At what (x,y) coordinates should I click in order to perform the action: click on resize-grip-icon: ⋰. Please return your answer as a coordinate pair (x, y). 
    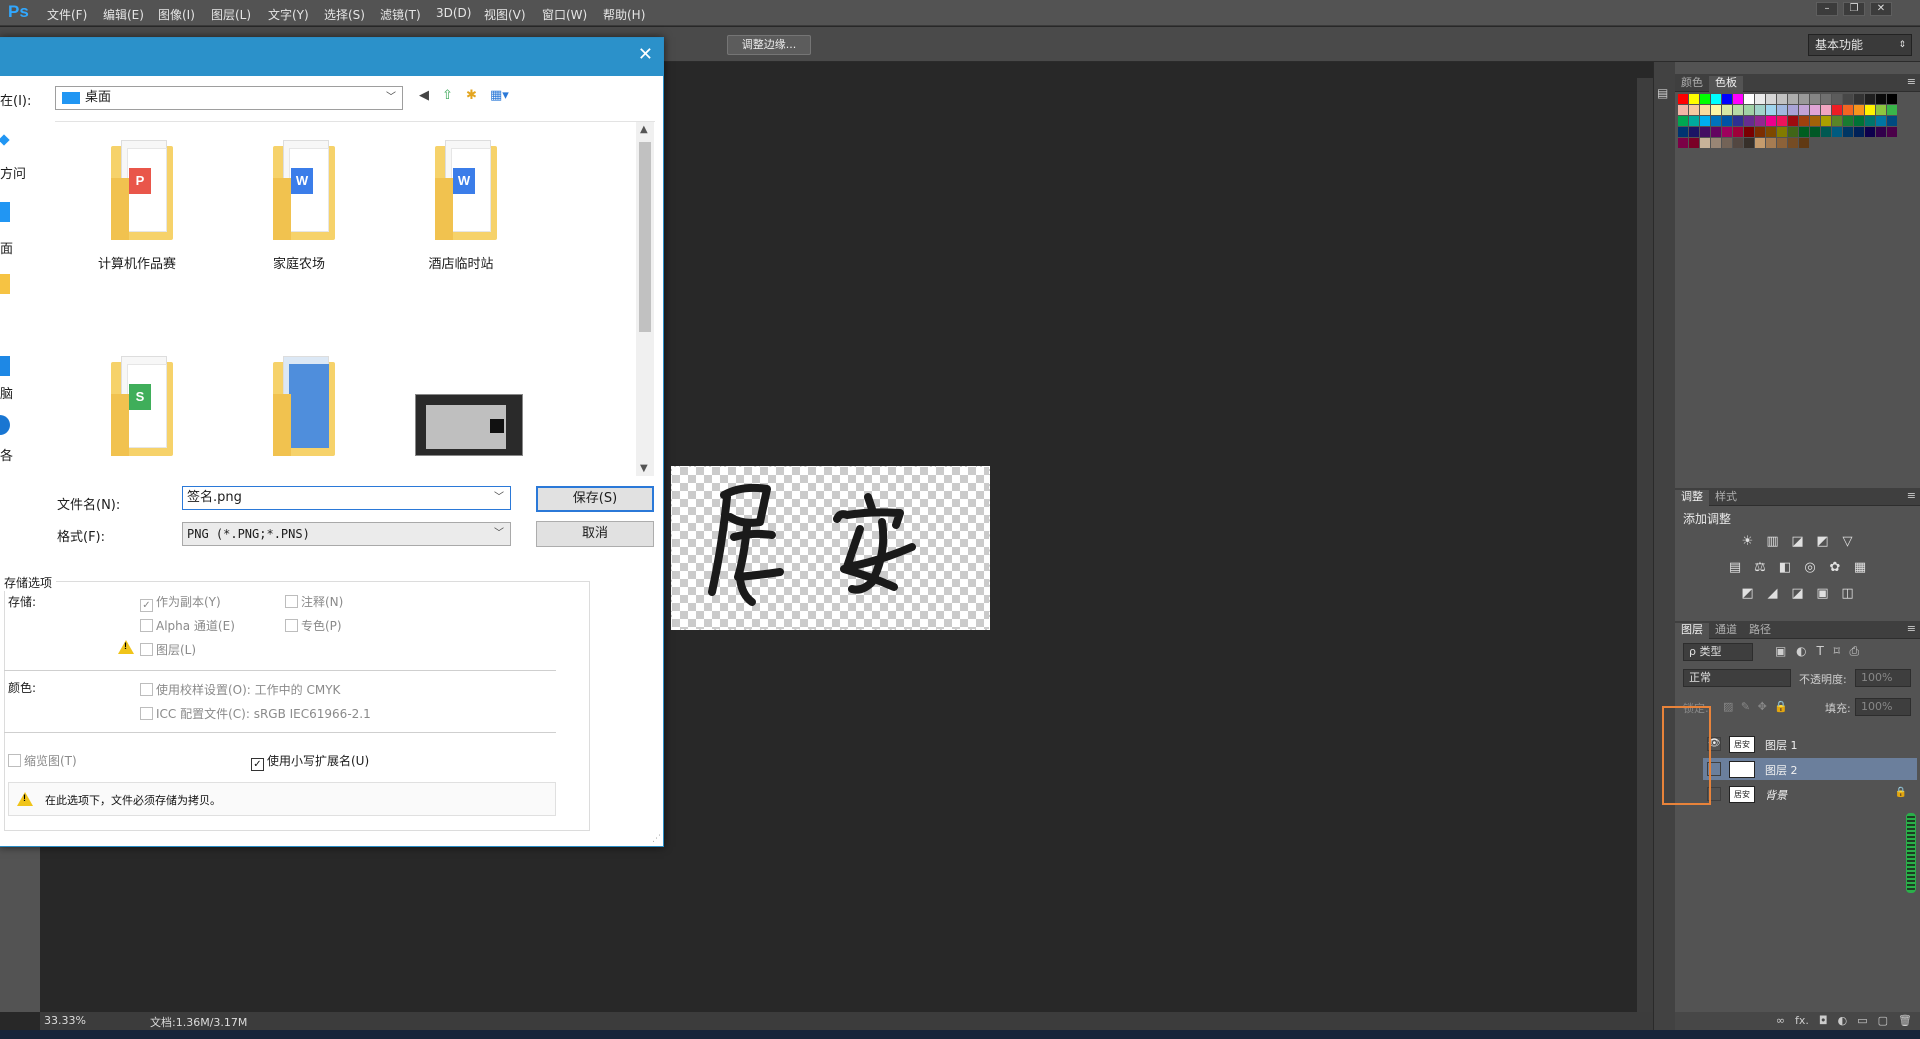
    Looking at the image, I should click on (656, 839).